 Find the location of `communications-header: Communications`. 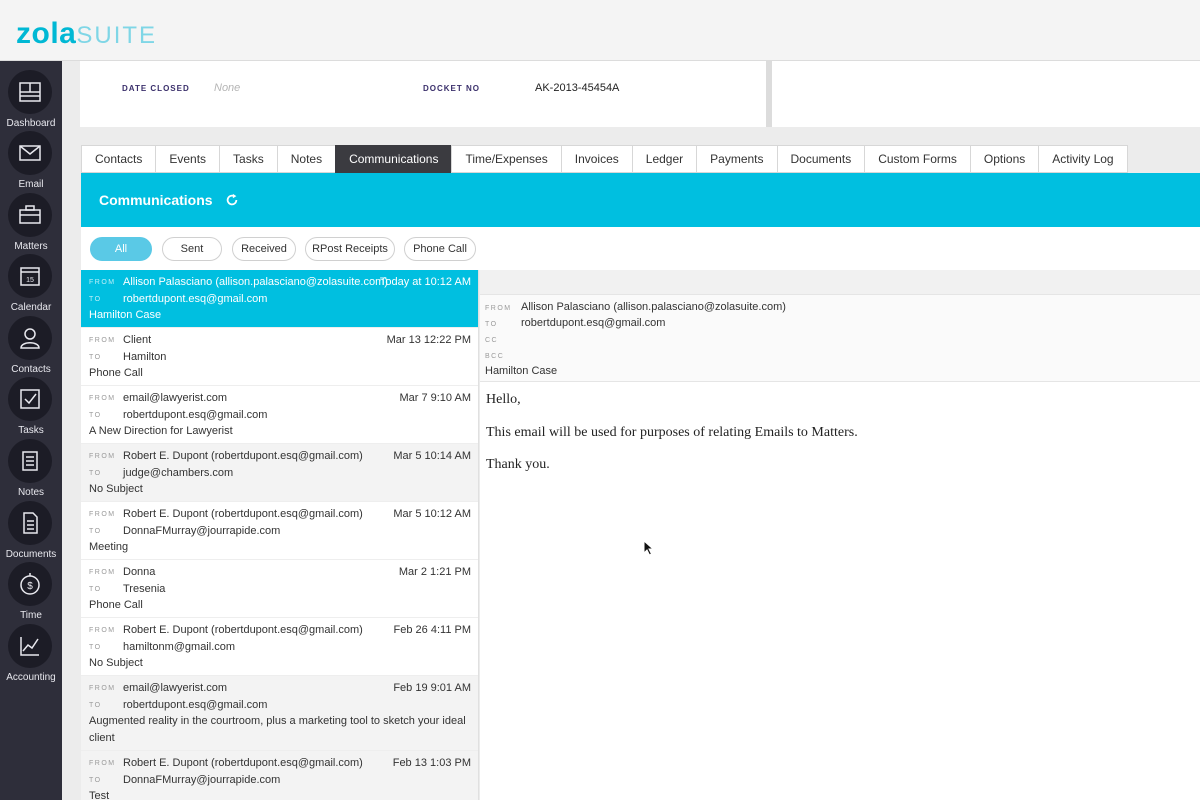

communications-header: Communications is located at coordinates (640, 200).